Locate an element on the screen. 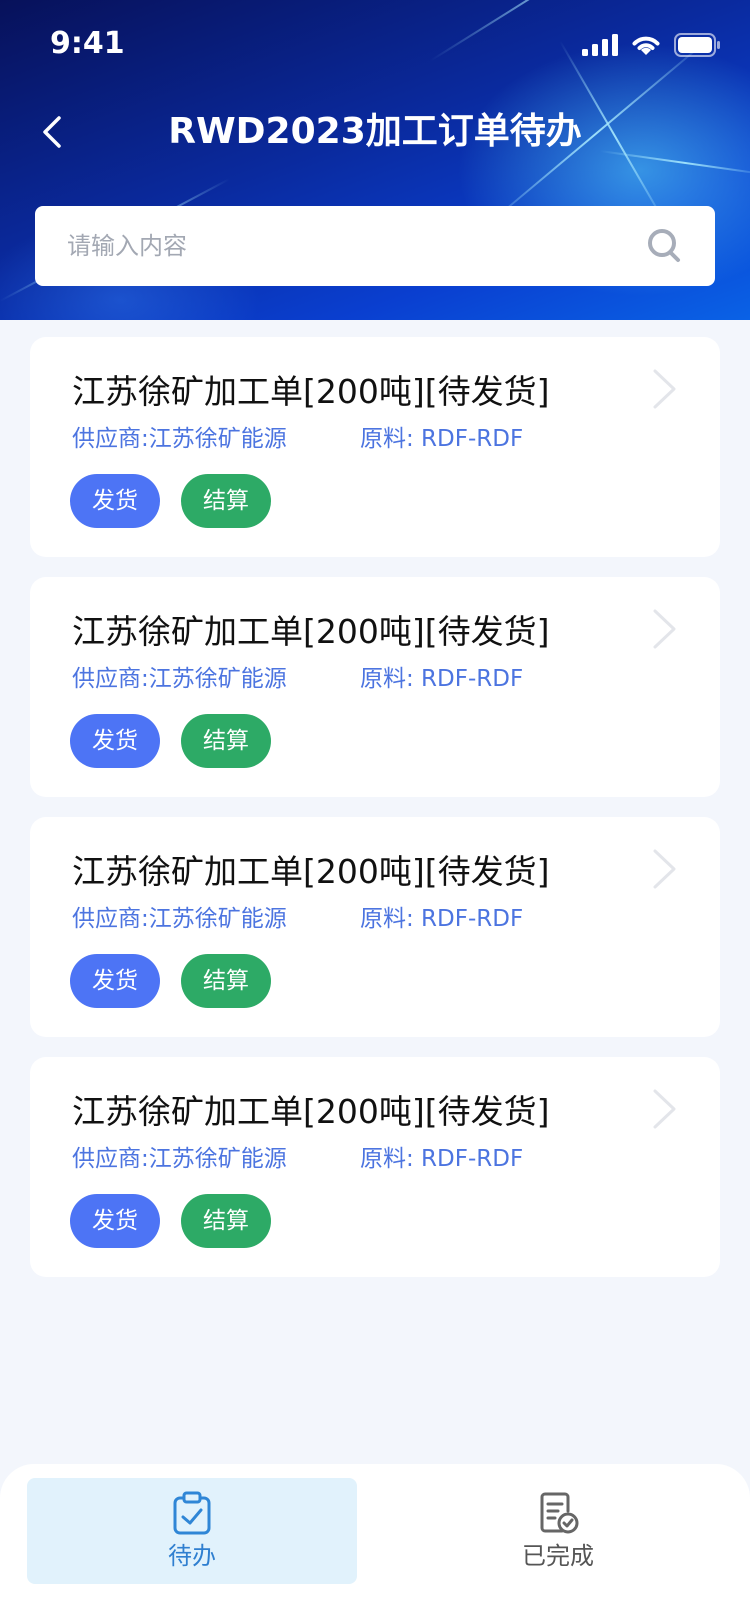  tab-done: 已完成 is located at coordinates (558, 1531).